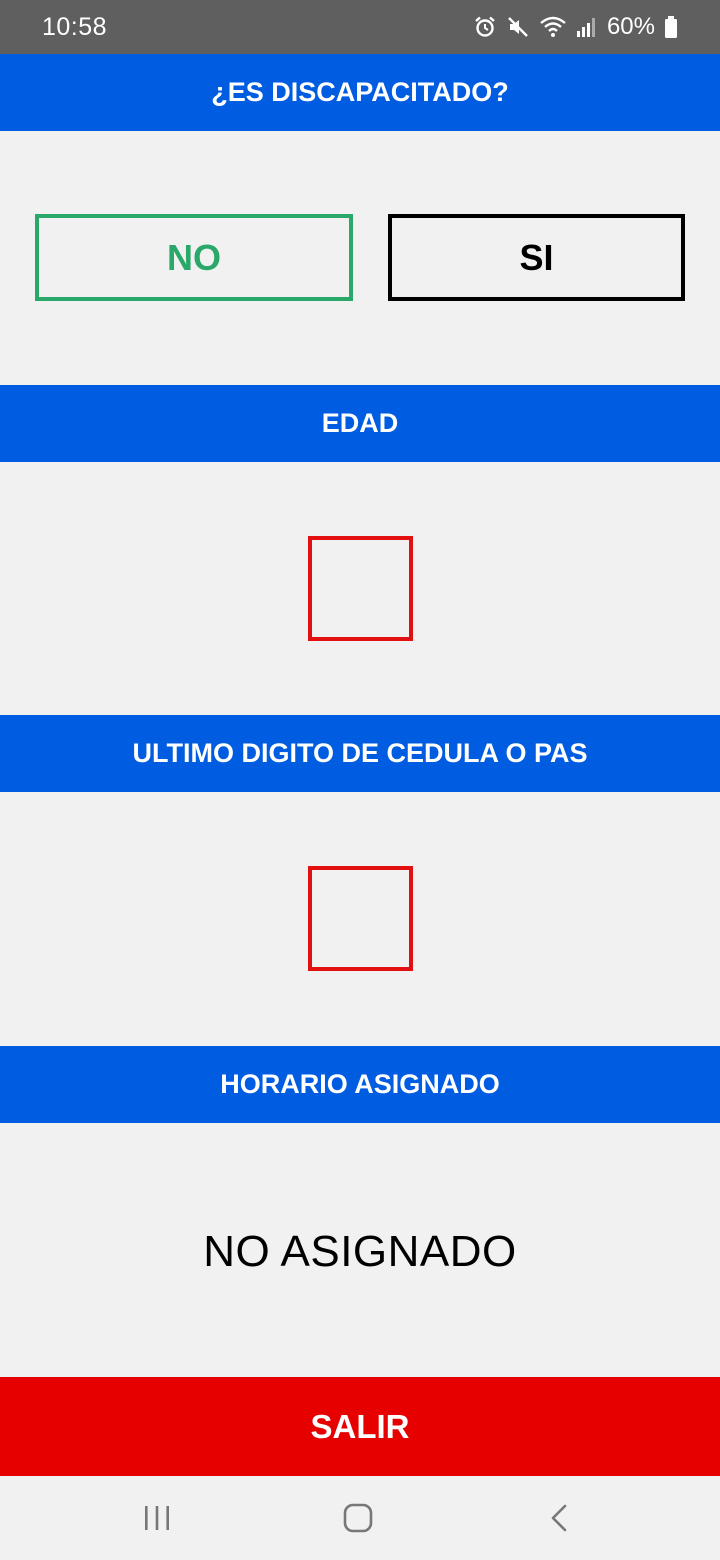 Image resolution: width=720 pixels, height=1560 pixels. I want to click on status-time: 10:58, so click(75, 26).